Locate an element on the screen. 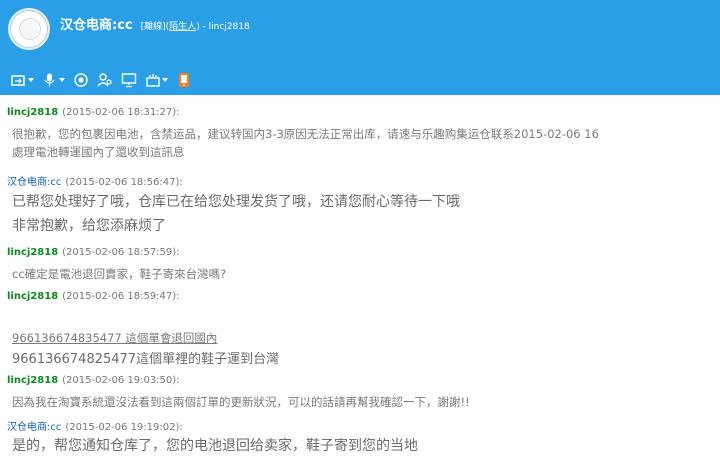  message-text: 966136674825477這個單裡的鞋子運到台灣 is located at coordinates (146, 359).